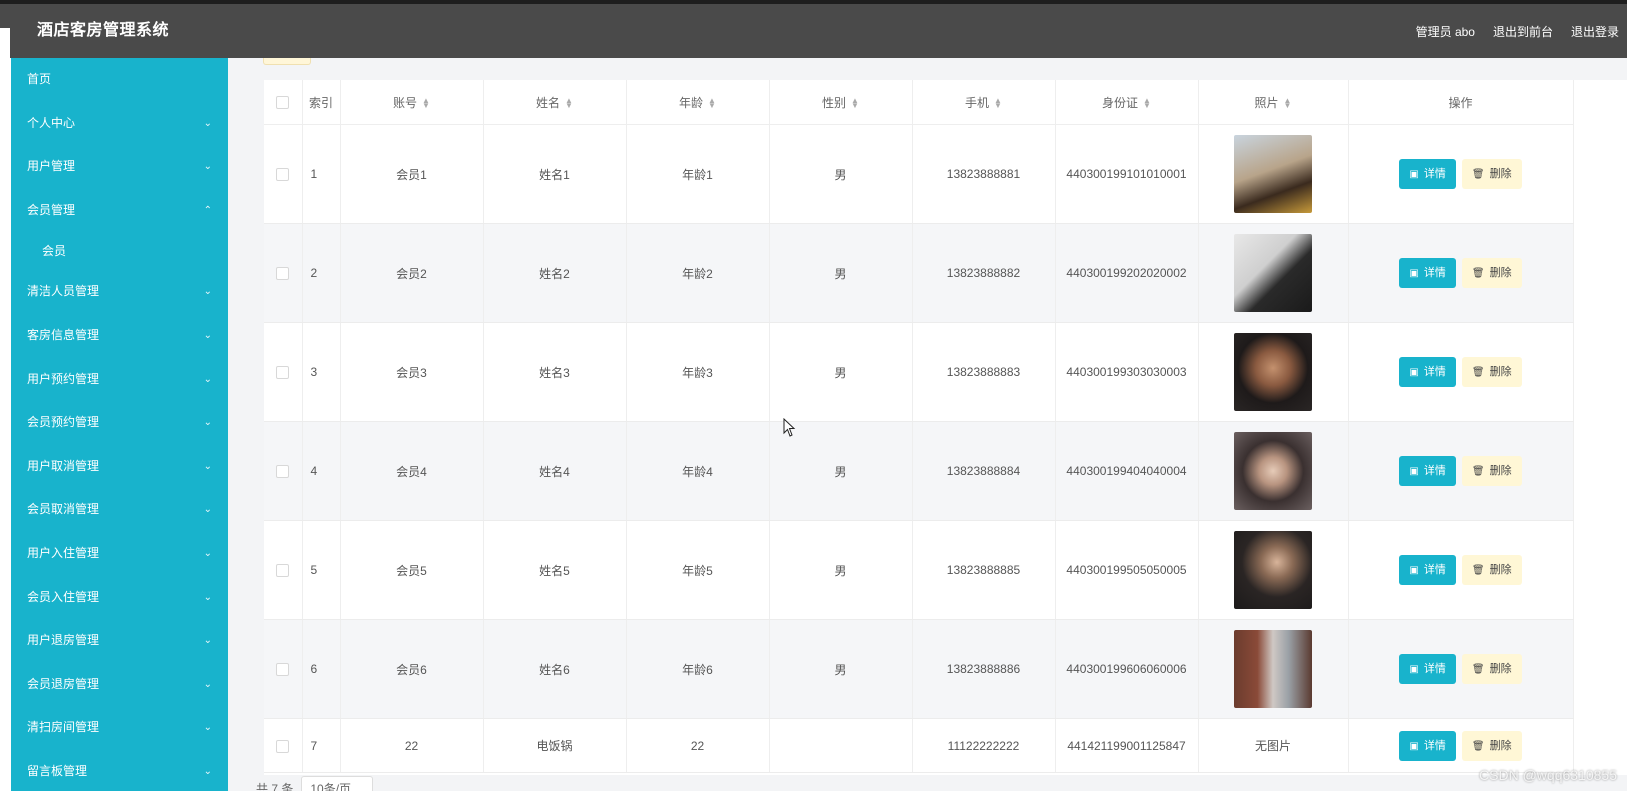 Image resolution: width=1627 pixels, height=791 pixels. What do you see at coordinates (119, 598) in the screenshot?
I see `sidebar-item: 会员入住管理 ⌄` at bounding box center [119, 598].